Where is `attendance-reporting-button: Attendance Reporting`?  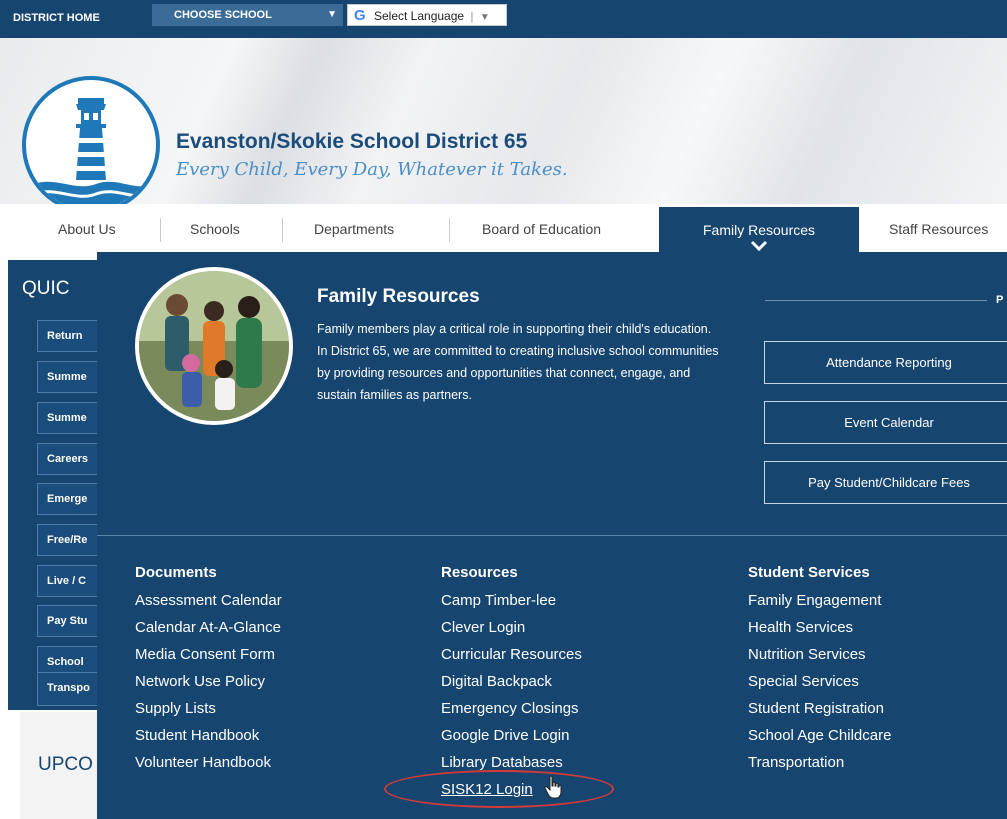 attendance-reporting-button: Attendance Reporting is located at coordinates (885, 362).